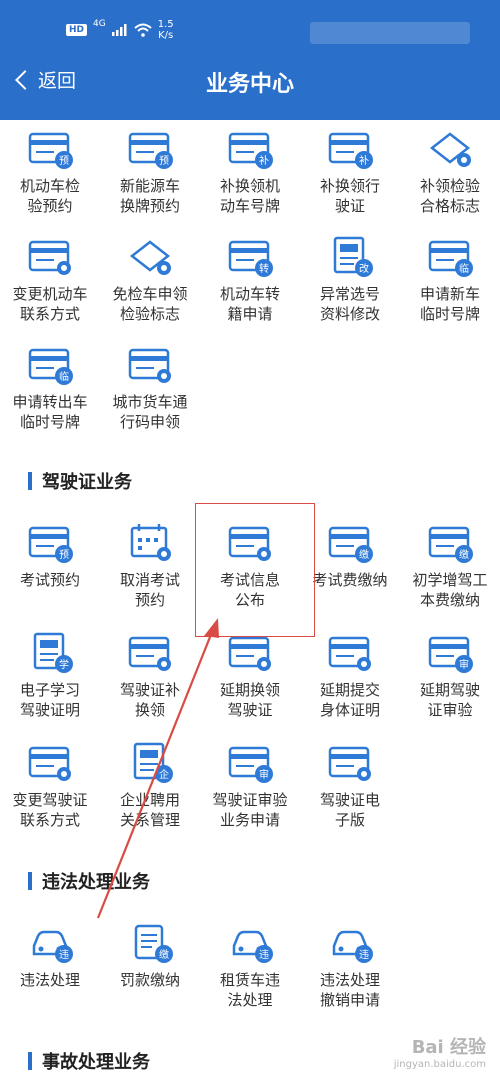 This screenshot has width=500, height=1084. Describe the element at coordinates (450, 148) in the screenshot. I see `inspection-tag-icon` at that location.